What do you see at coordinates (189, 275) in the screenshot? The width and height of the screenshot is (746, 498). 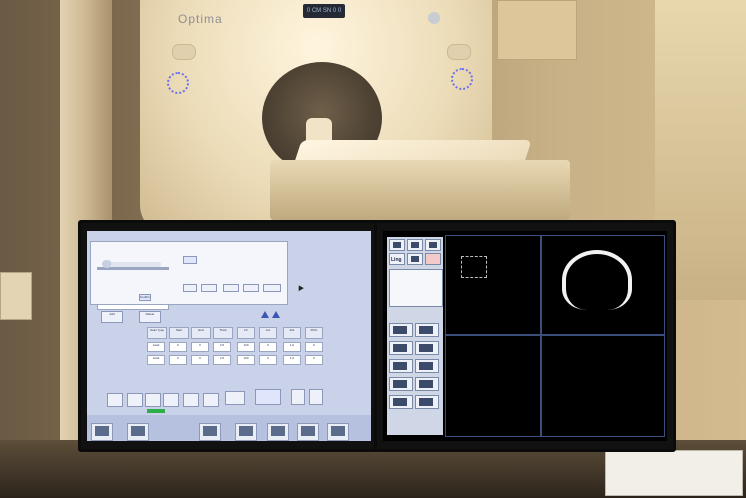 I see `patient-position-panel: Confirm` at bounding box center [189, 275].